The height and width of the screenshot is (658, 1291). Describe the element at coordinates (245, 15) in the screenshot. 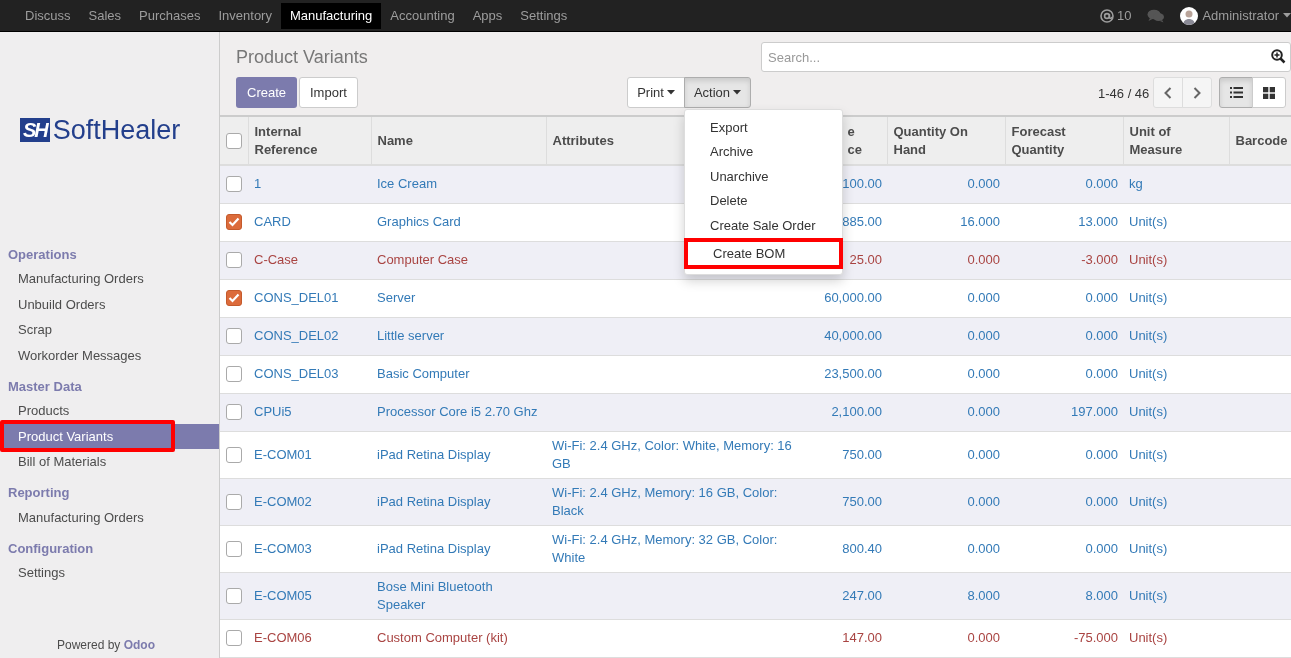

I see `app-menu-item: Inventory` at that location.